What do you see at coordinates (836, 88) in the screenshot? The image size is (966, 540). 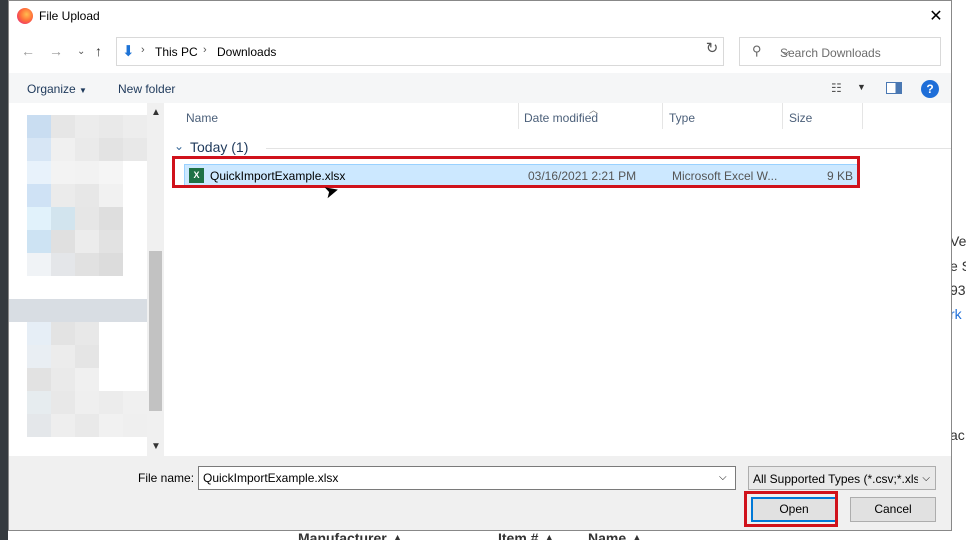 I see `view-options-icon: ☷` at bounding box center [836, 88].